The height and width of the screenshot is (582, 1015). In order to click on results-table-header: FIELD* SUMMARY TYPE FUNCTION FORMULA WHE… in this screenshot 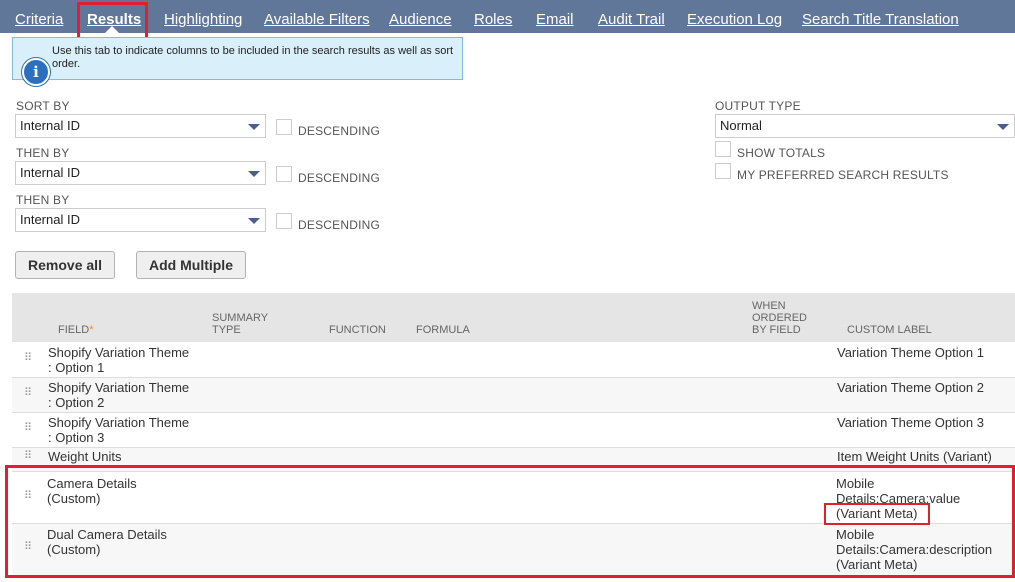, I will do `click(513, 317)`.